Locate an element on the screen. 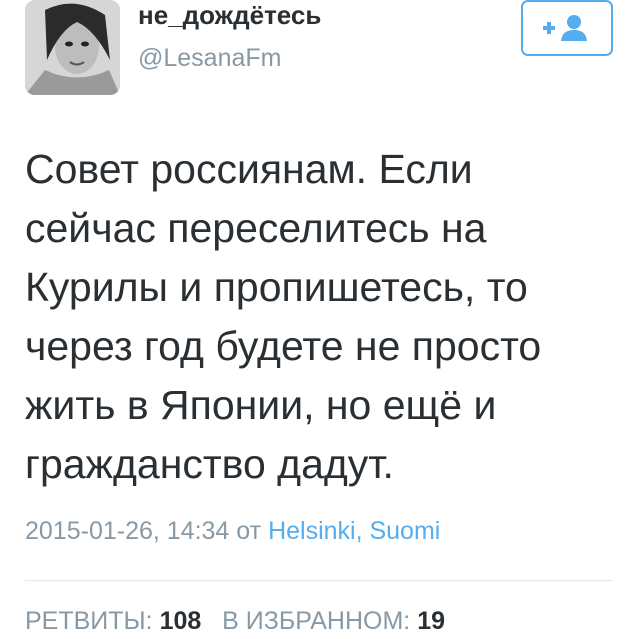  tweet-stats: РЕТВИТЫ: 108 В ИЗБРАННОМ: 19 is located at coordinates (235, 621).